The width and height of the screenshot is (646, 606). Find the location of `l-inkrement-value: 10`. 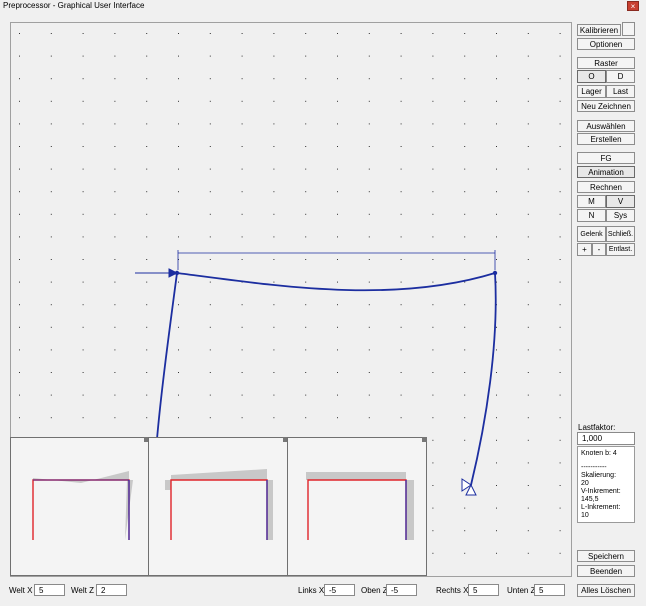

l-inkrement-value: 10 is located at coordinates (585, 515).